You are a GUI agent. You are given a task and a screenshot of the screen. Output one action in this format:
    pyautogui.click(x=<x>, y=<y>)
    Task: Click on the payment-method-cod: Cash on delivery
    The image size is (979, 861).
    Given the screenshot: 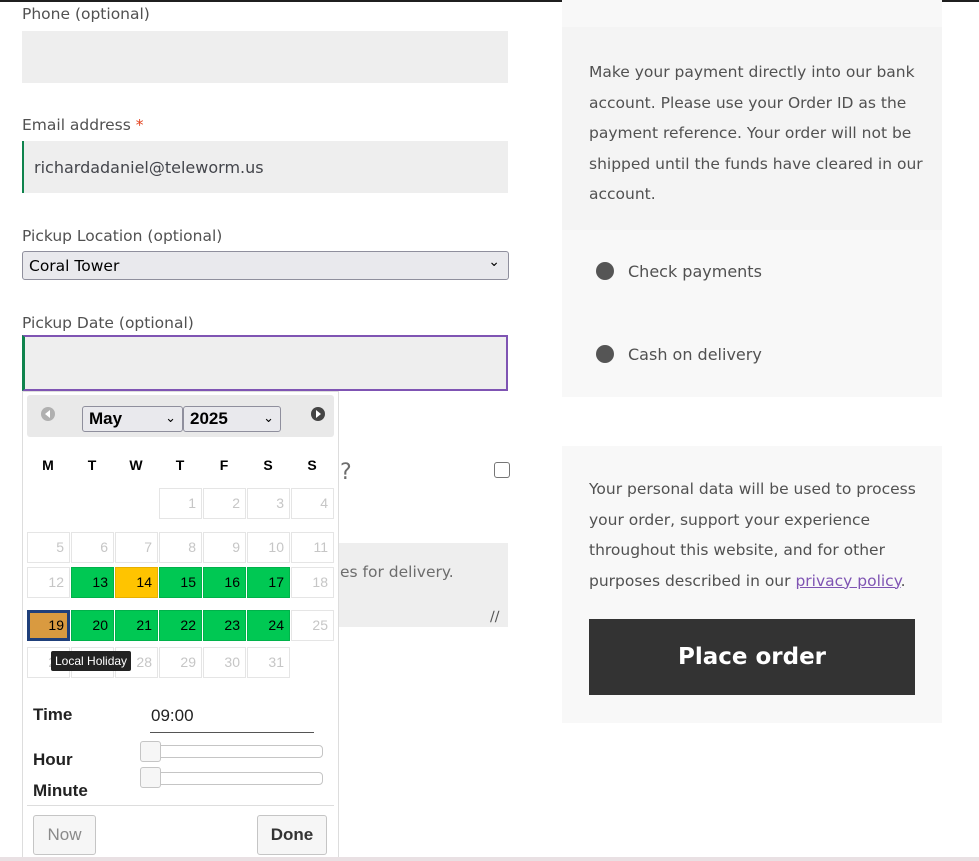 What is the action you would take?
    pyautogui.click(x=679, y=354)
    